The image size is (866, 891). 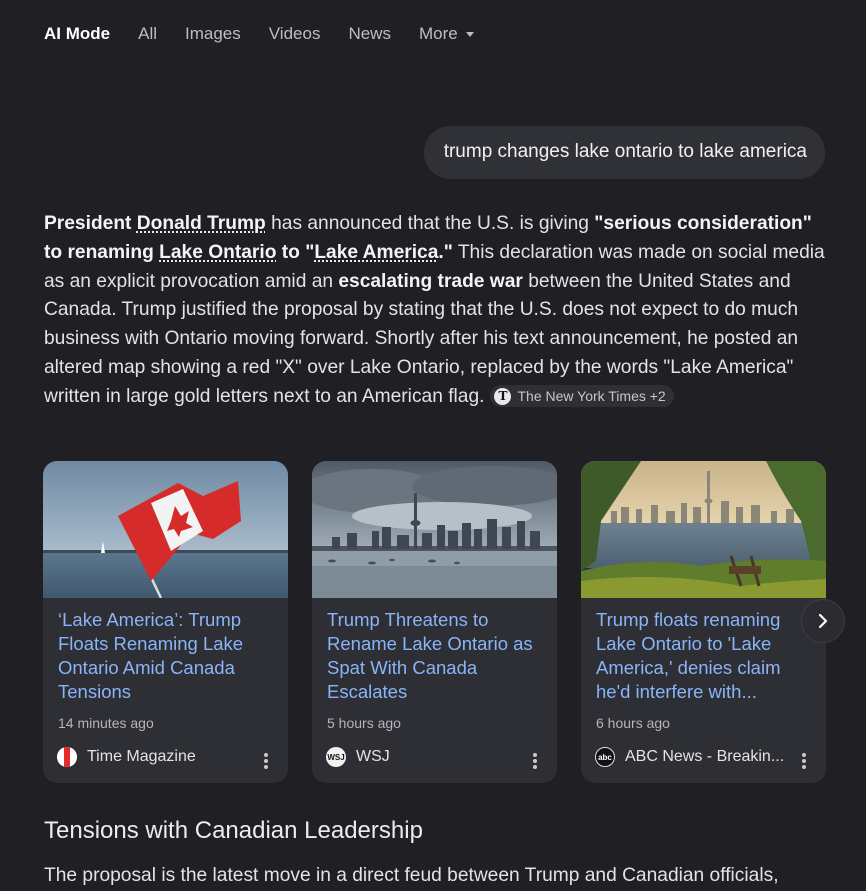 I want to click on tab-more-label: More, so click(x=438, y=33).